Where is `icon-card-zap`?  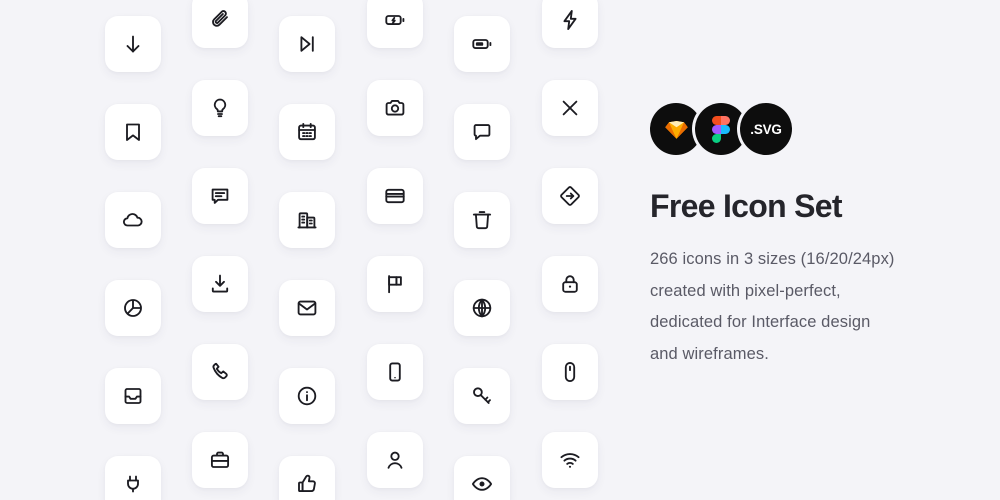
icon-card-zap is located at coordinates (570, 24).